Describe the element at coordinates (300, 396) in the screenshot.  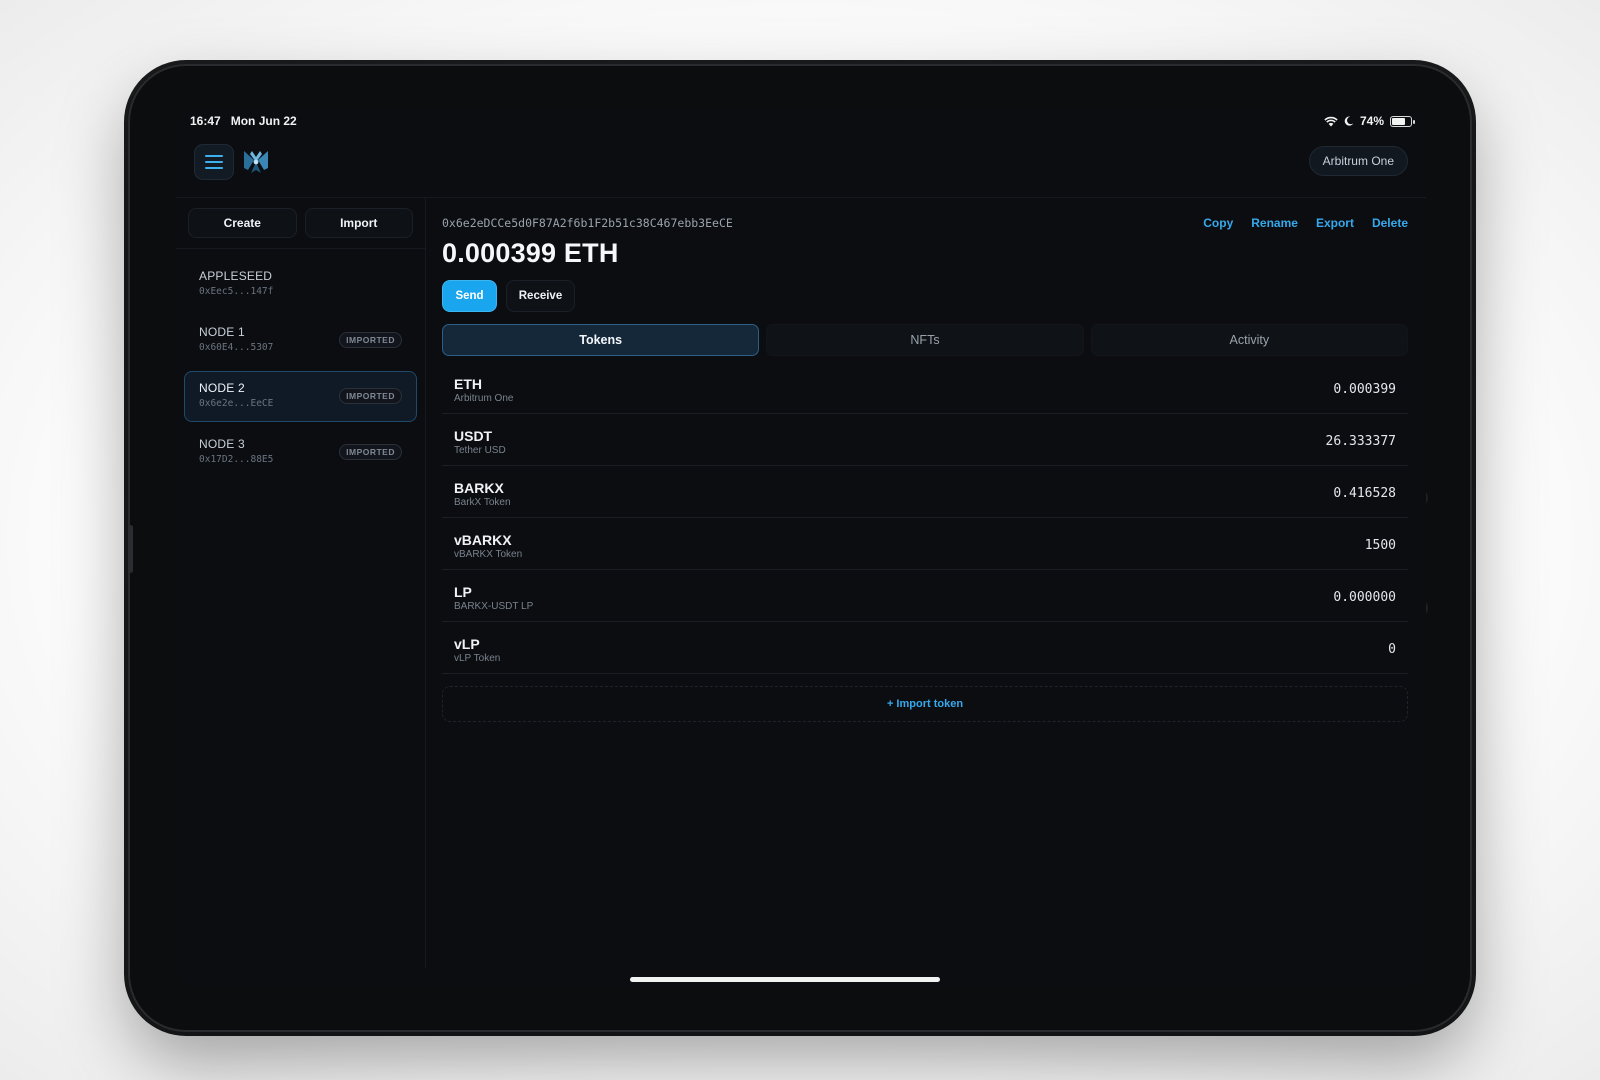
I see `account-item-selected: NODE 2 0x6e2e...EeCE IMPORTED` at that location.